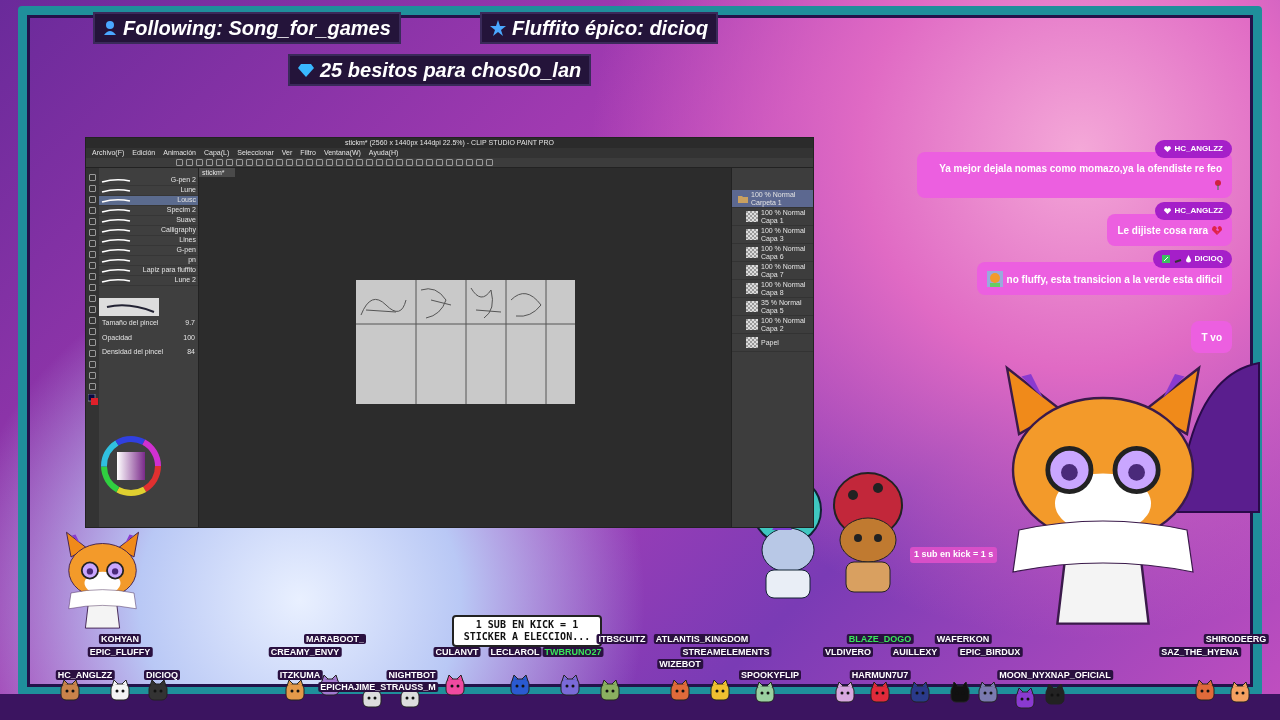 This screenshot has height=720, width=1280. Describe the element at coordinates (412, 675) in the screenshot. I see `viewer-name: NIGHTBOT` at that location.